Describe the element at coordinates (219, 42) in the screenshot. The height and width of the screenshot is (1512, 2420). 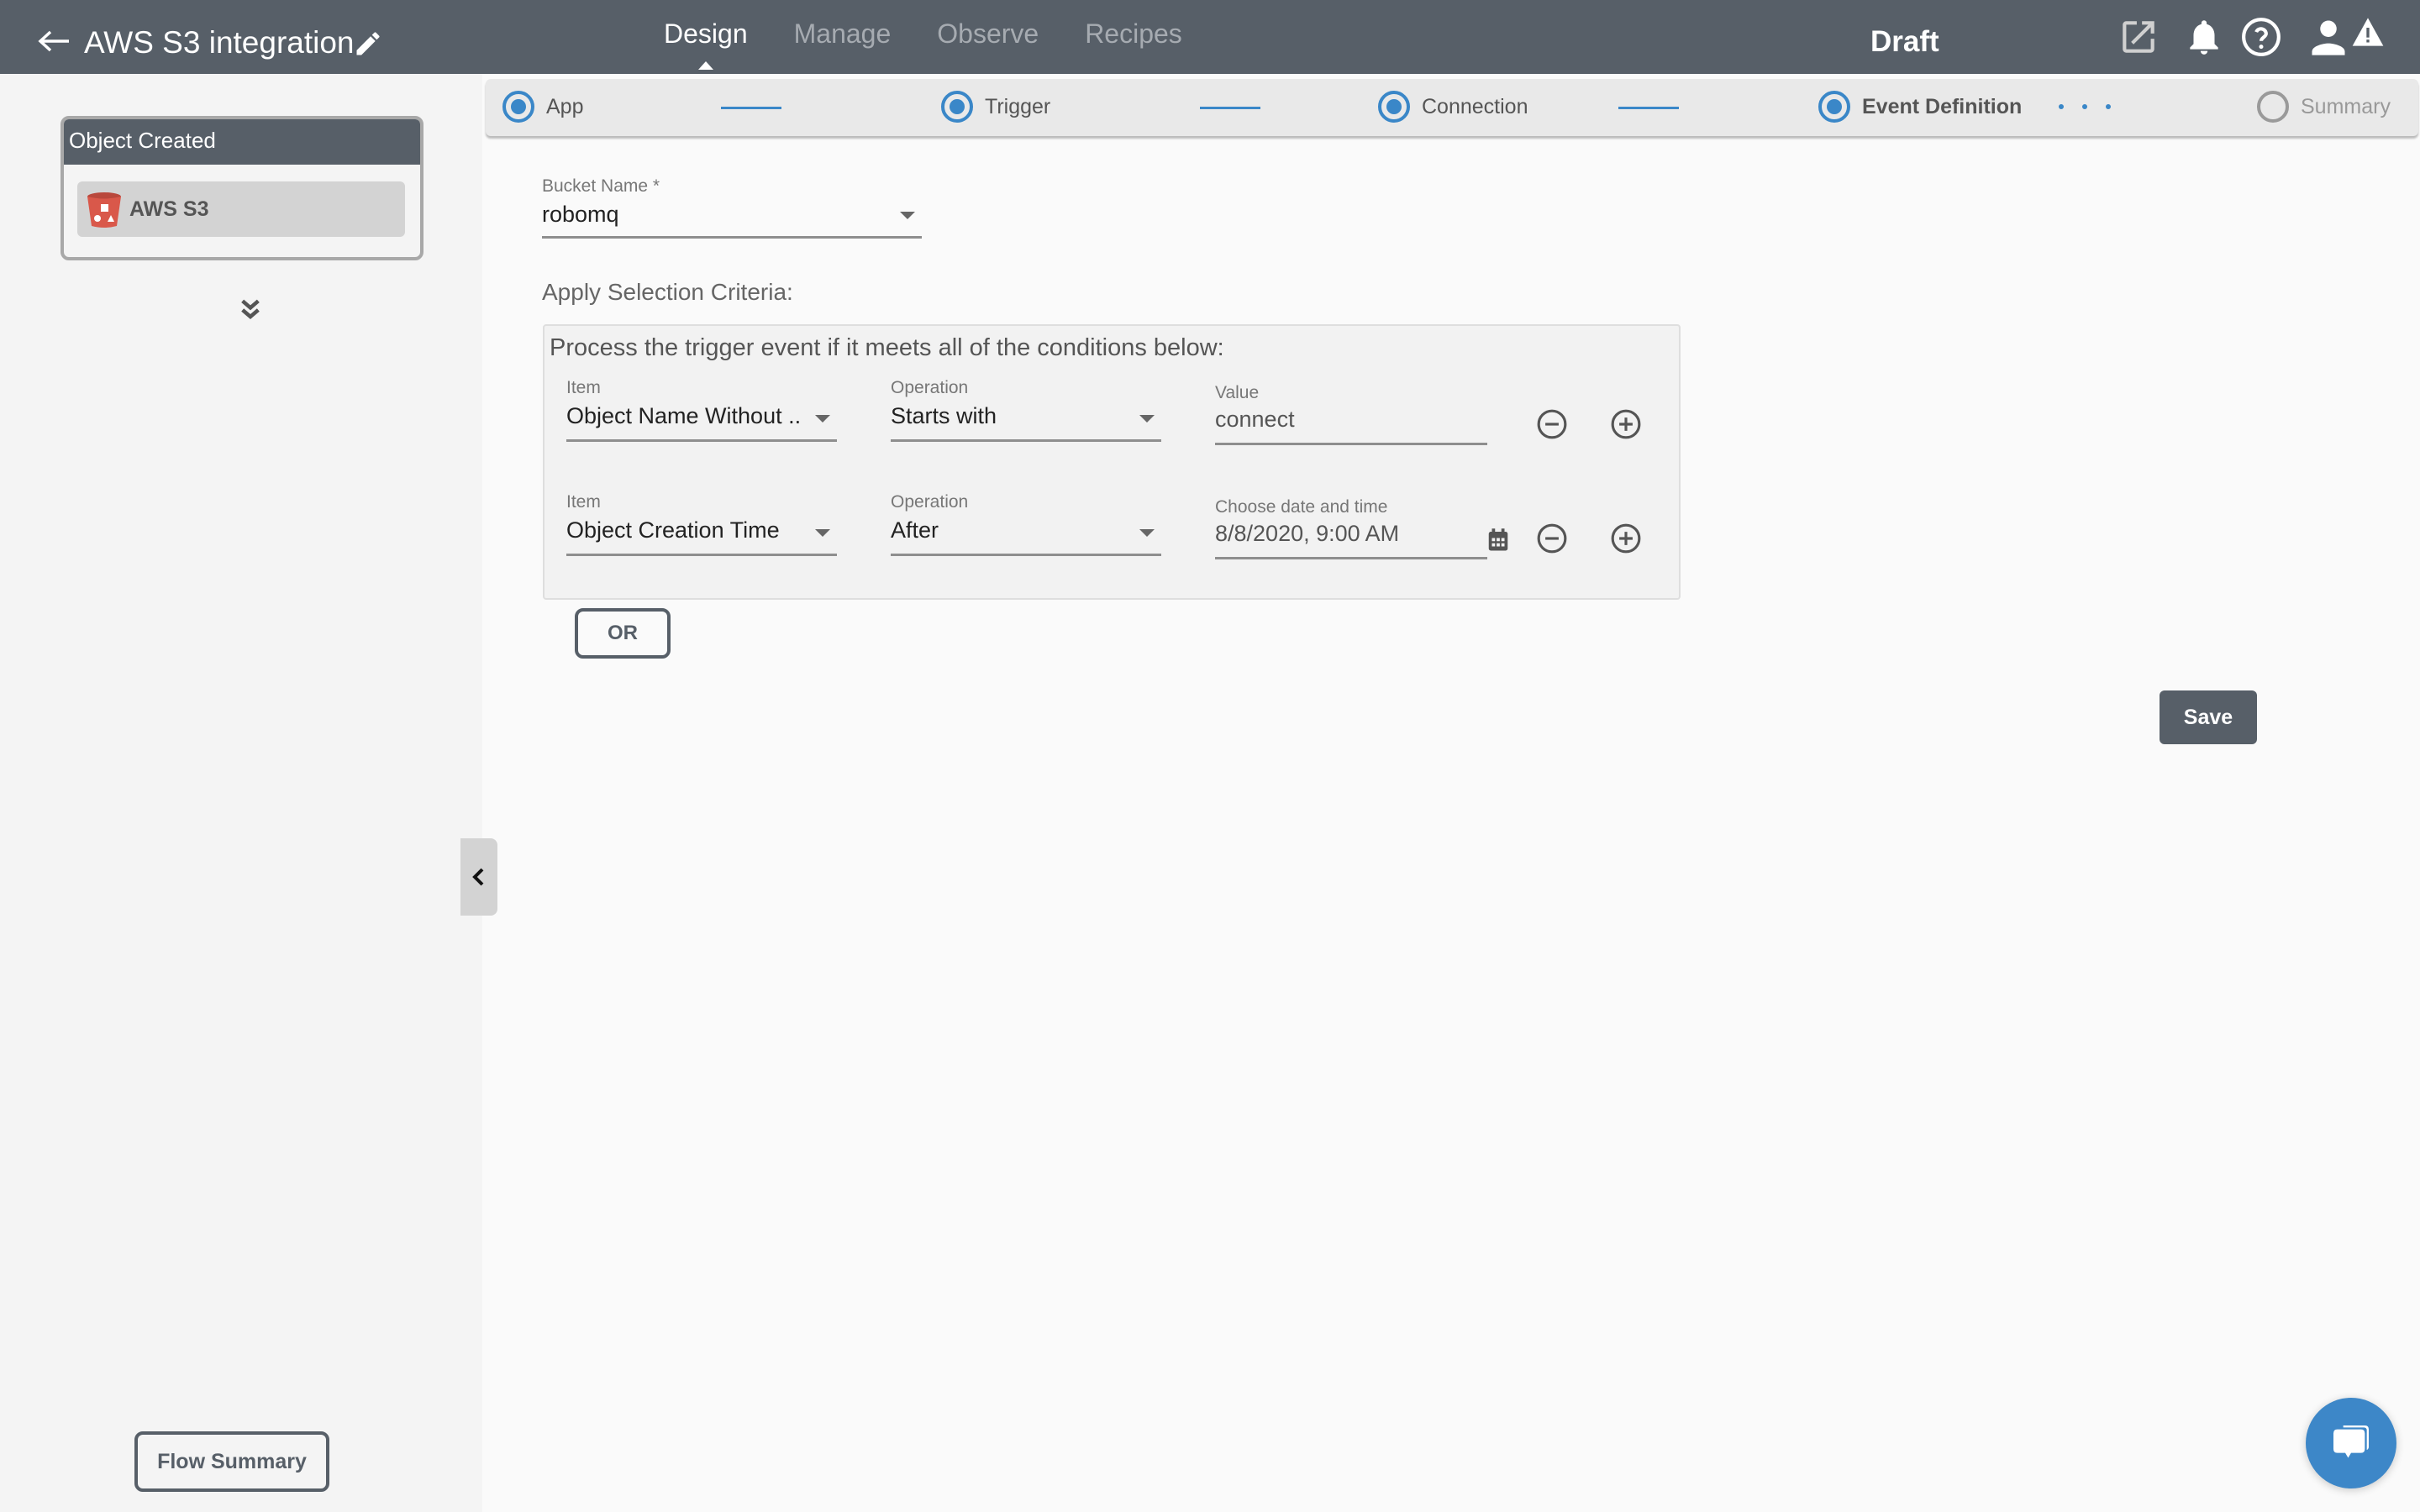
I see `integration-title: AWS S3 integration` at that location.